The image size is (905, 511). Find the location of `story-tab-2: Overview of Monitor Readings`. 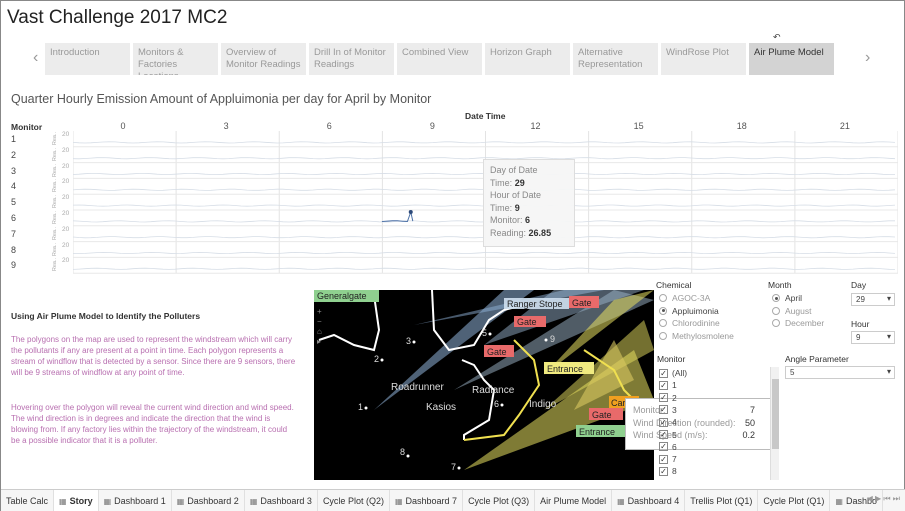

story-tab-2: Overview of Monitor Readings is located at coordinates (263, 59).